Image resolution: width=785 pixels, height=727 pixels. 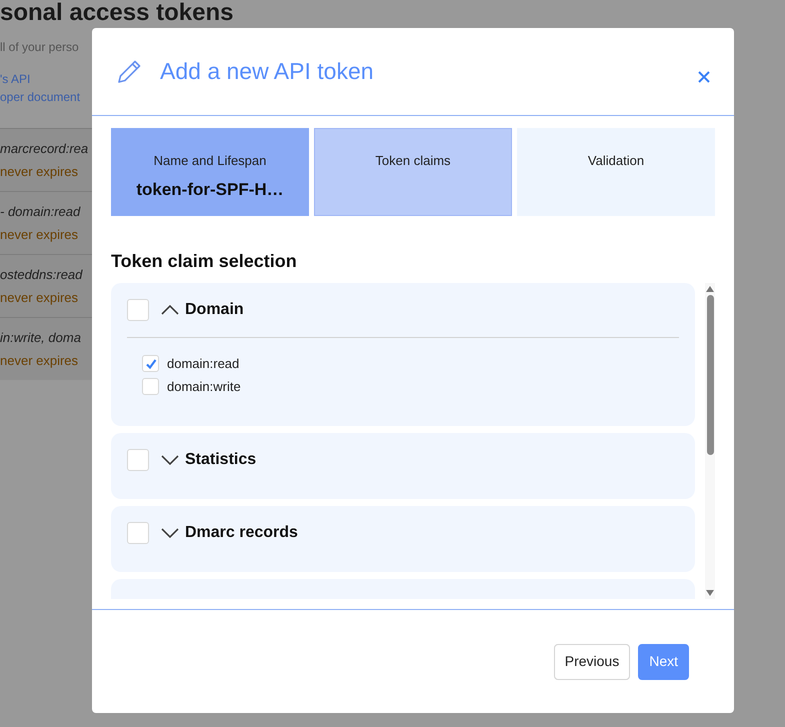 What do you see at coordinates (413, 172) in the screenshot?
I see `step-tab: Token claims` at bounding box center [413, 172].